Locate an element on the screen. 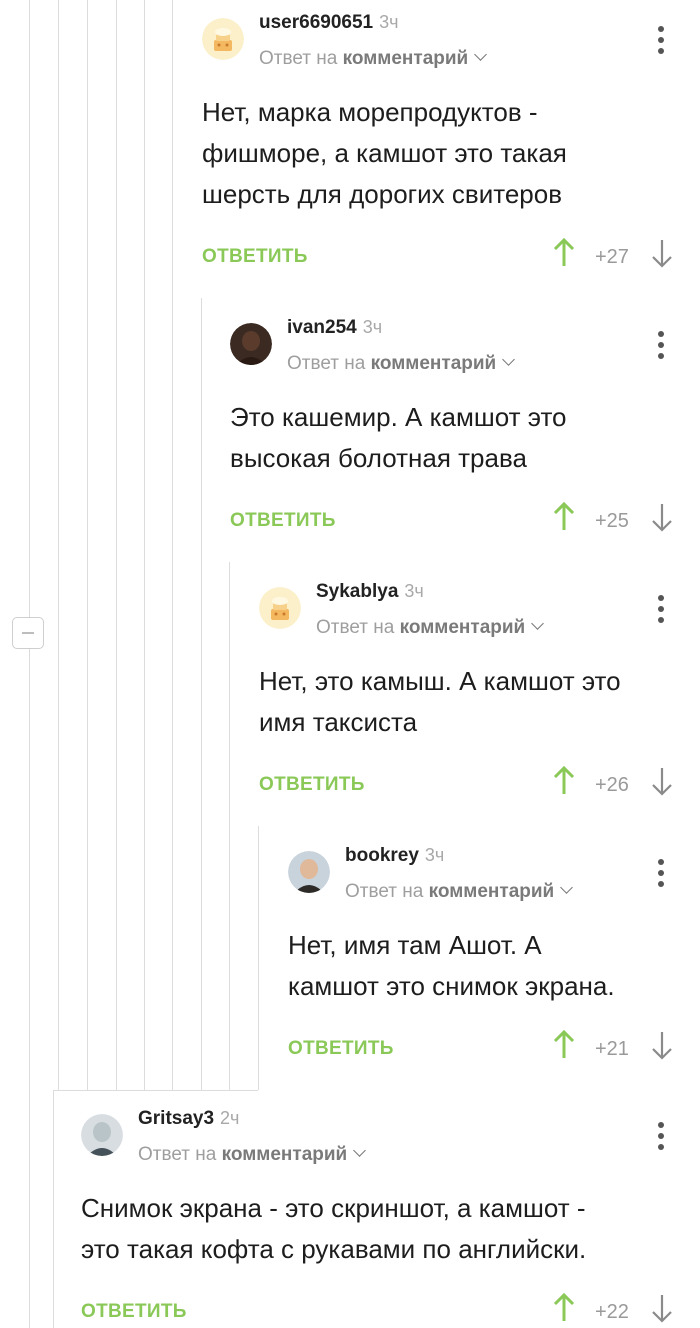 This screenshot has height=1328, width=700. username: Gritsay3 is located at coordinates (176, 1118).